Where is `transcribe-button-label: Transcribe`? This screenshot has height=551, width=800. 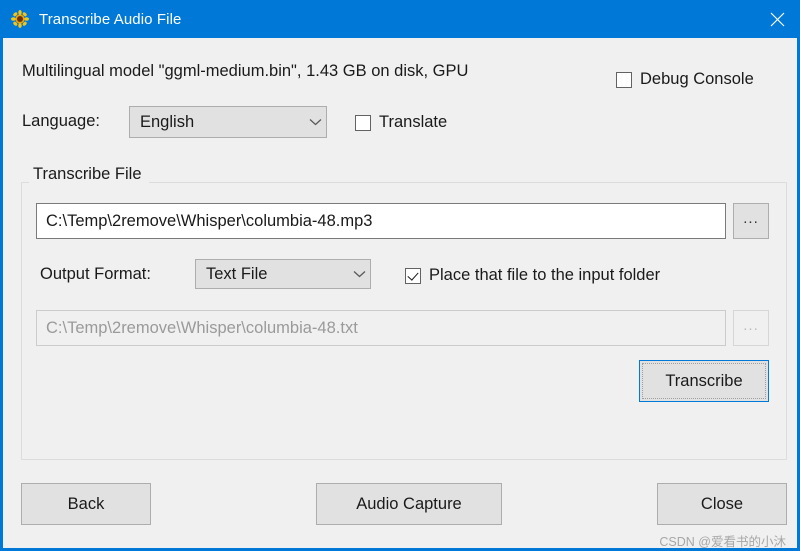 transcribe-button-label: Transcribe is located at coordinates (704, 380).